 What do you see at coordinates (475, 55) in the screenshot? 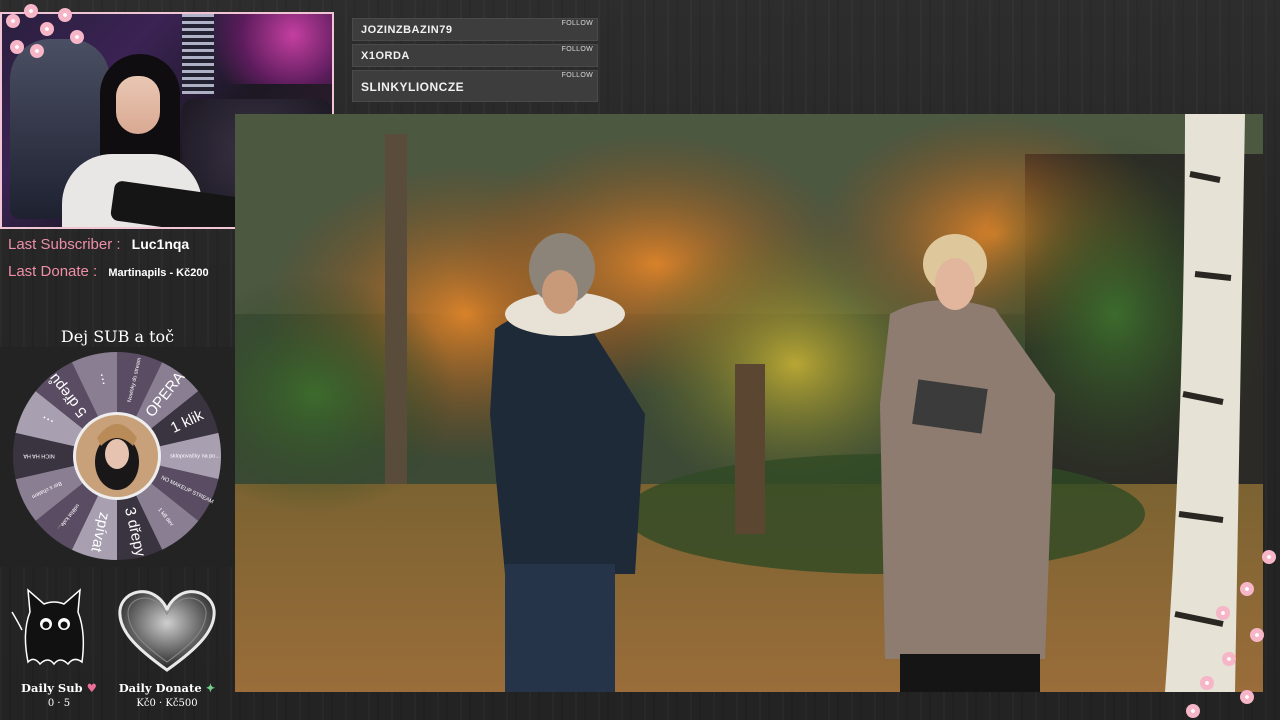
I see `follower-row: X1ORDA FOLLOW` at bounding box center [475, 55].